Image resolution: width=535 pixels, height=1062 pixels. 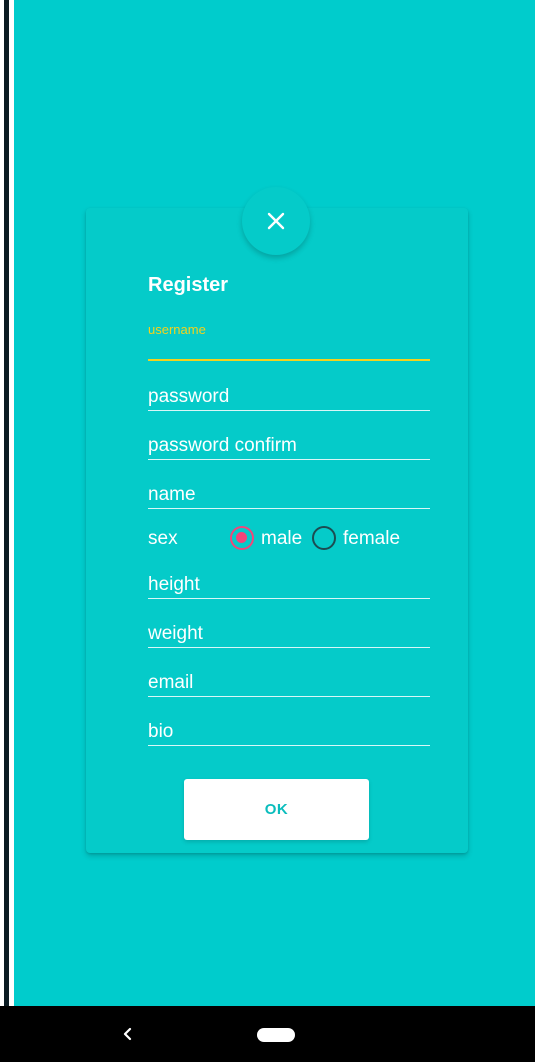 I want to click on close-button, so click(x=276, y=221).